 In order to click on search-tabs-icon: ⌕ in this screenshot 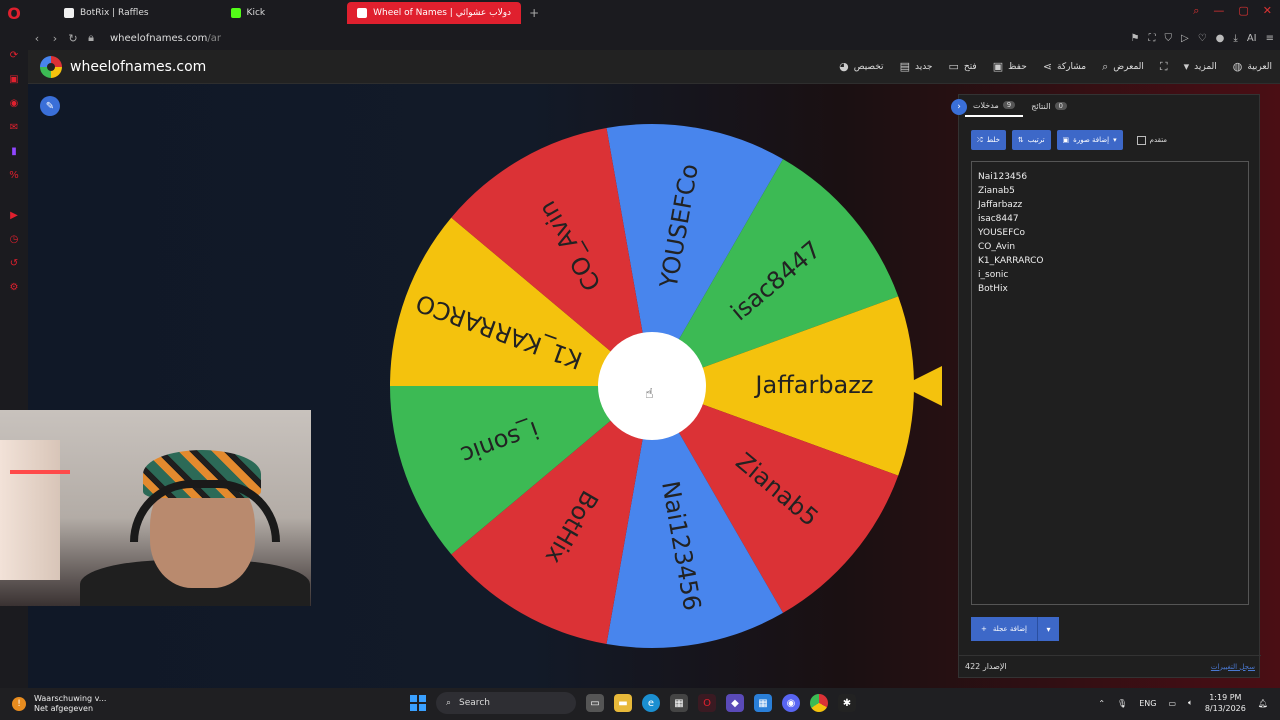, I will do `click(1196, 11)`.